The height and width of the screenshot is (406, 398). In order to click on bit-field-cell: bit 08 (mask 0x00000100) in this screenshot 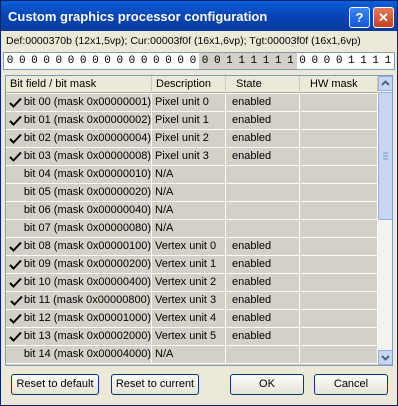, I will do `click(79, 246)`.